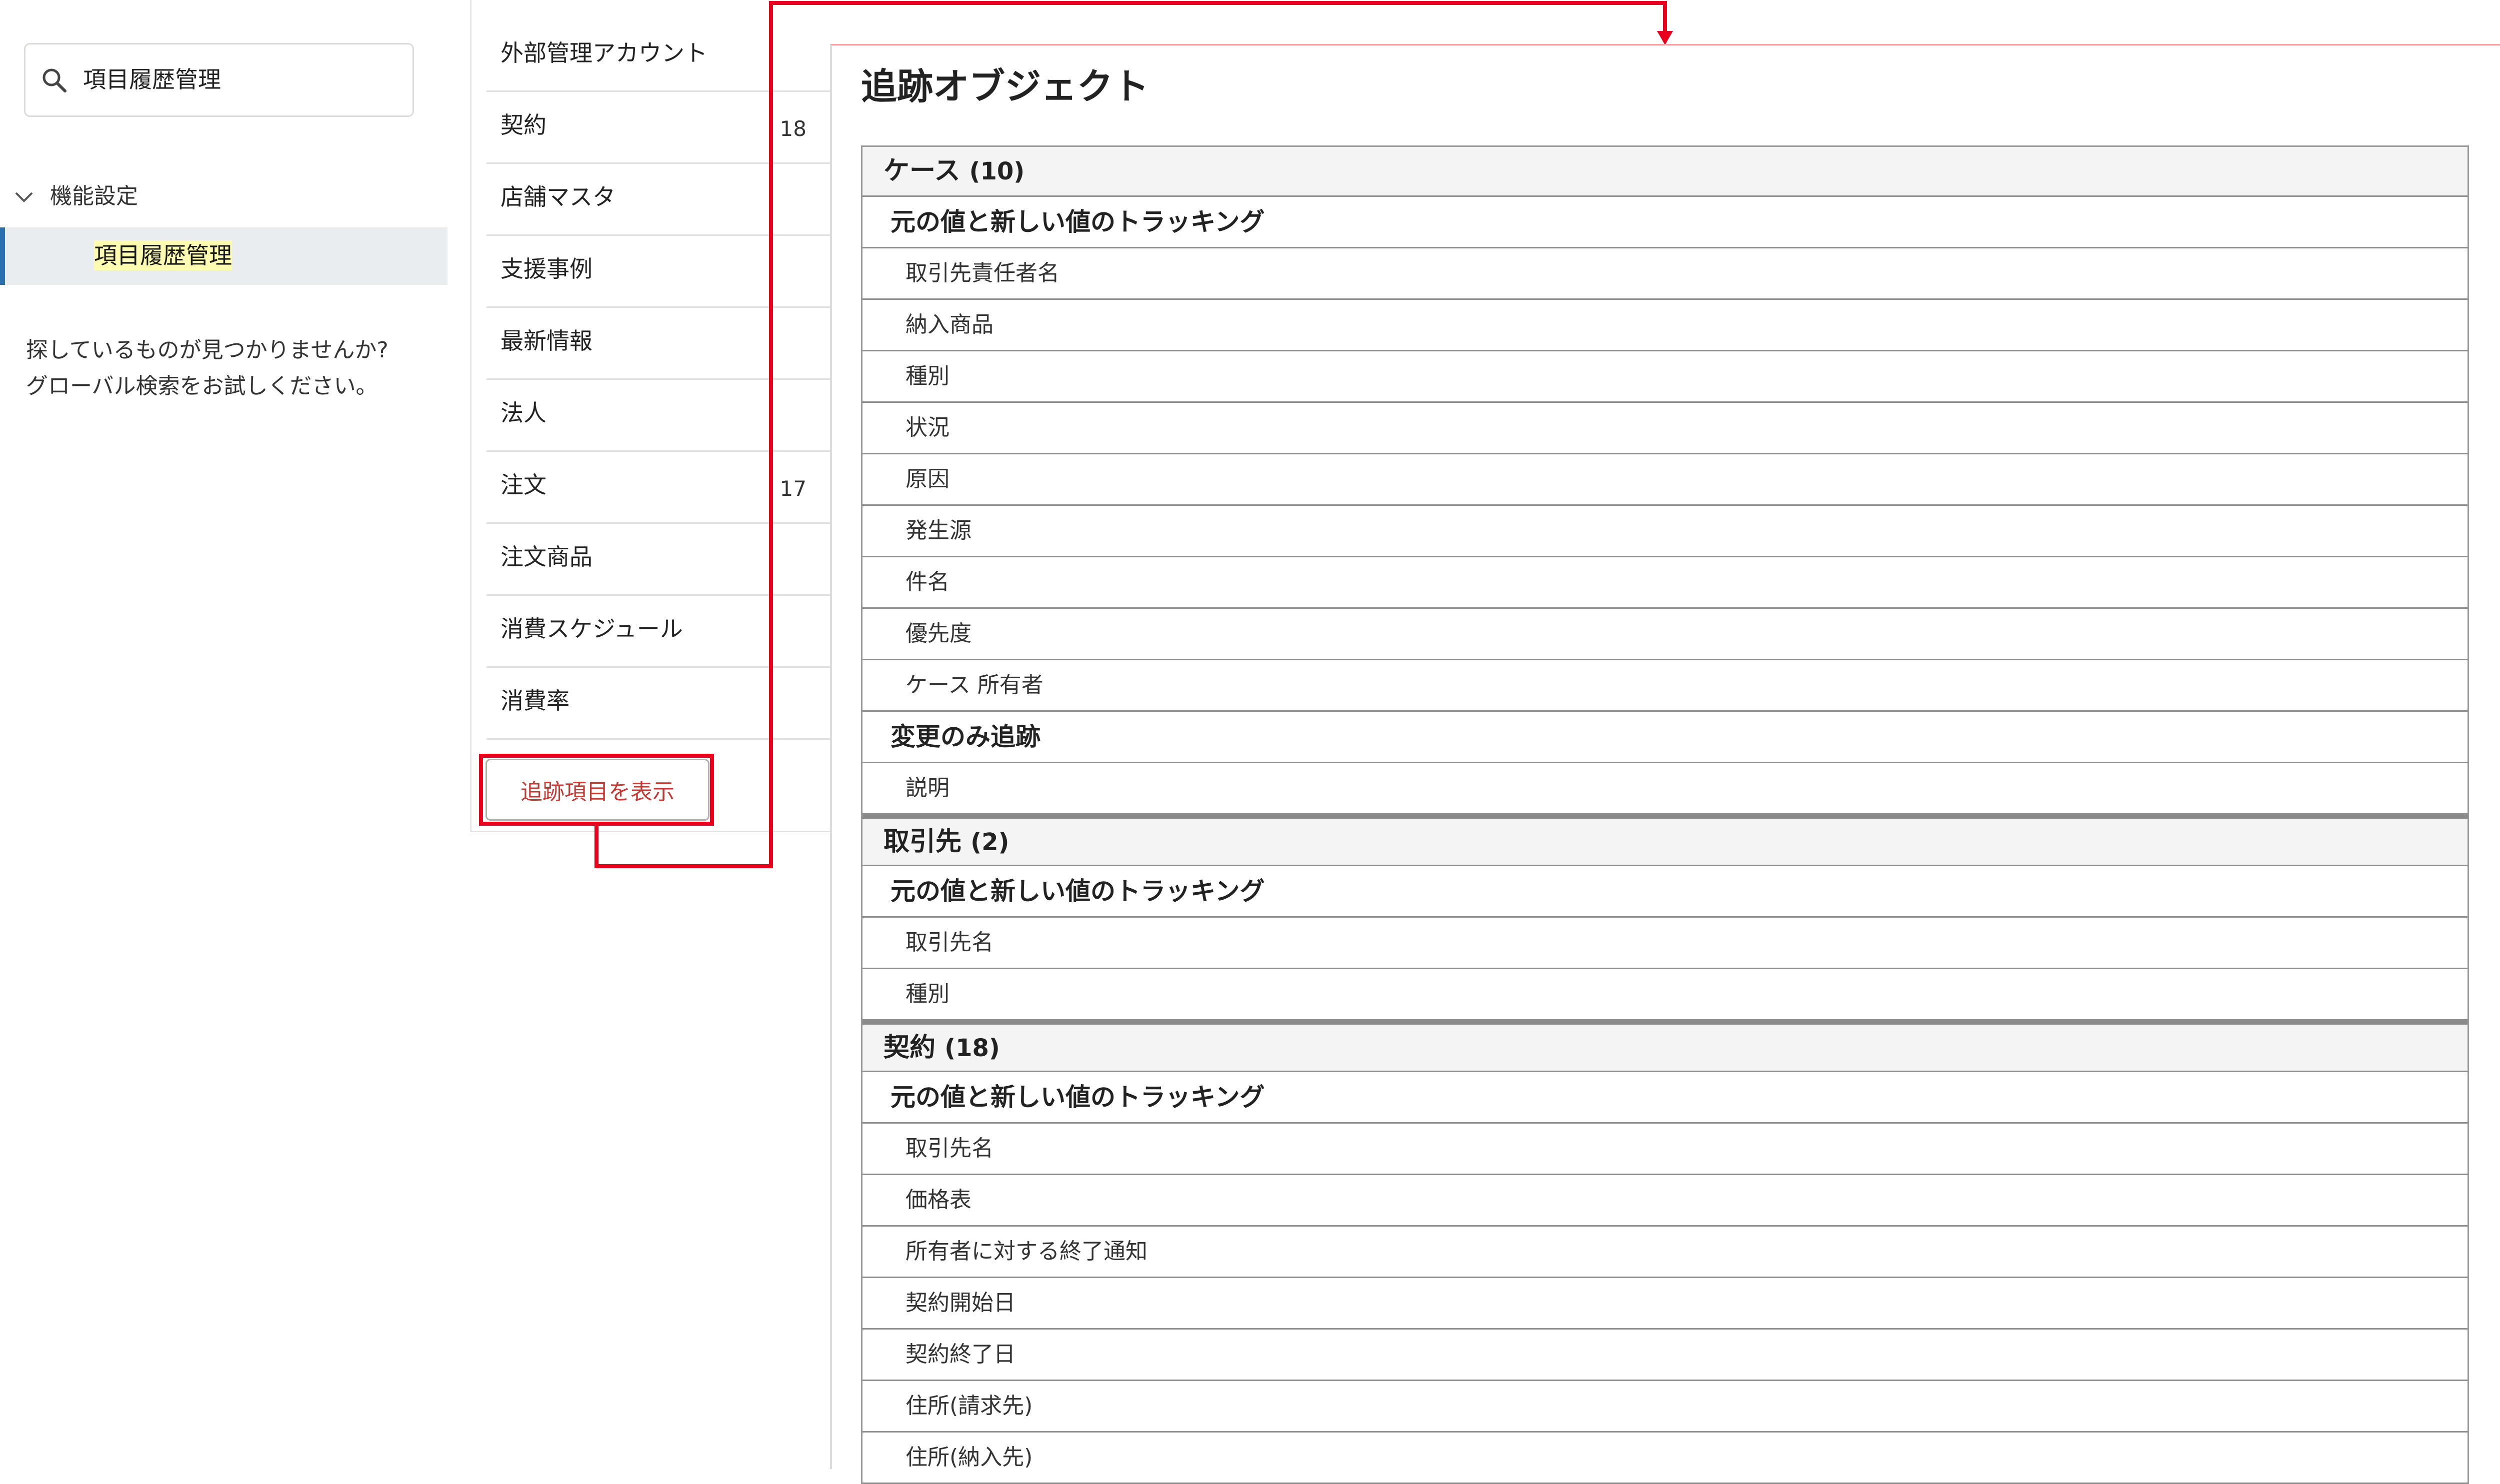 Image resolution: width=2500 pixels, height=1484 pixels. Describe the element at coordinates (163, 255) in the screenshot. I see `tree-item-label: 項目履歴管理` at that location.